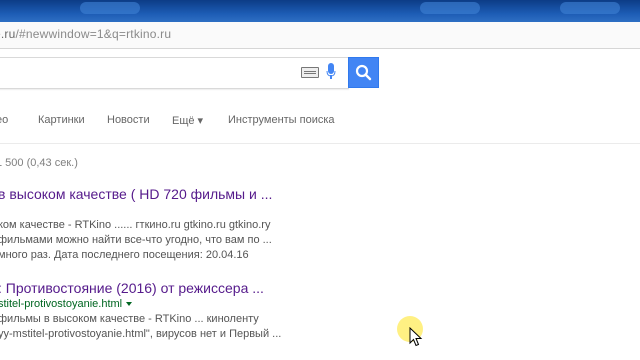 The width and height of the screenshot is (640, 360). I want to click on microphone-icon, so click(331, 72).